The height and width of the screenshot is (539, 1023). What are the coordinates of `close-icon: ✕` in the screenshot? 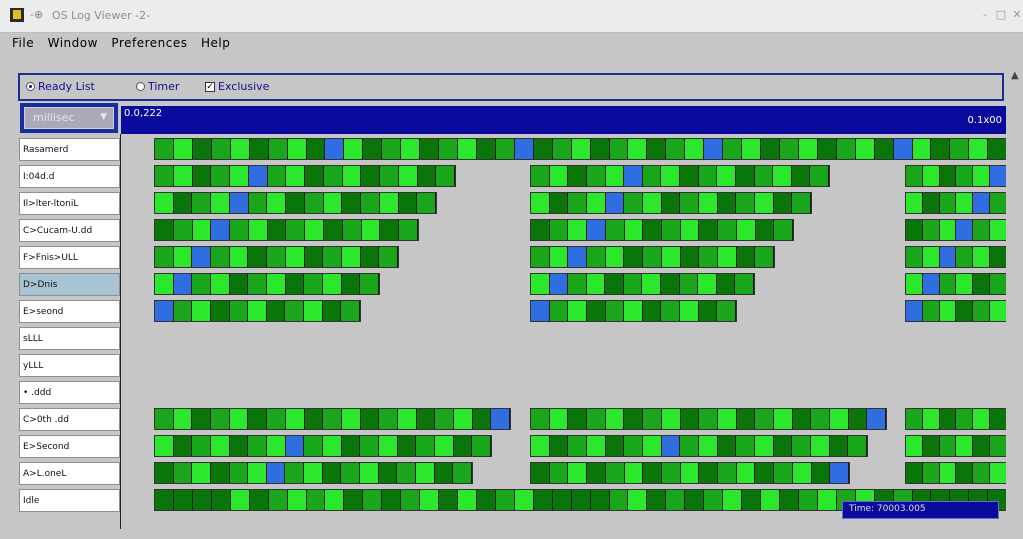 It's located at (1017, 14).